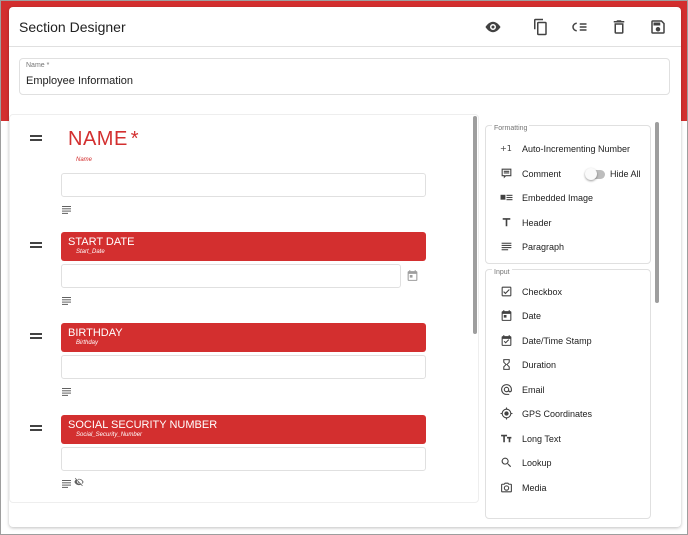  Describe the element at coordinates (506, 364) in the screenshot. I see `hourglass-icon` at that location.